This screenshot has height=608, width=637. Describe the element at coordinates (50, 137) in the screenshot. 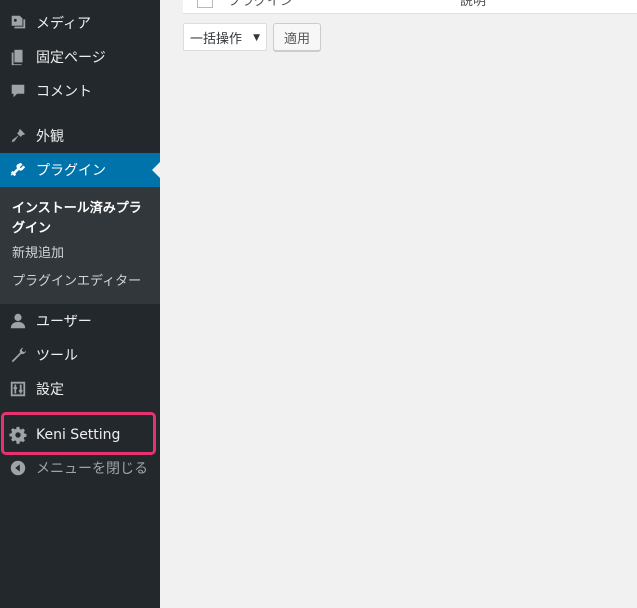

I see `menu-item-label: 外観` at that location.